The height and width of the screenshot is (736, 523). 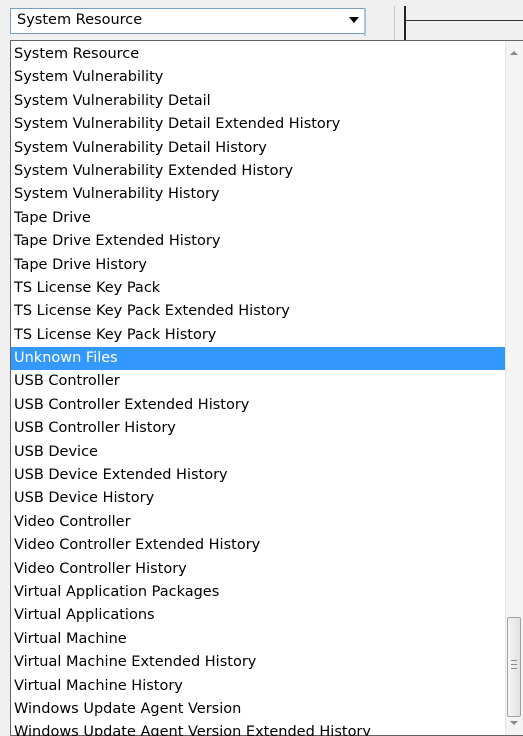 What do you see at coordinates (259, 381) in the screenshot?
I see `dropdown-option: USB Controller` at bounding box center [259, 381].